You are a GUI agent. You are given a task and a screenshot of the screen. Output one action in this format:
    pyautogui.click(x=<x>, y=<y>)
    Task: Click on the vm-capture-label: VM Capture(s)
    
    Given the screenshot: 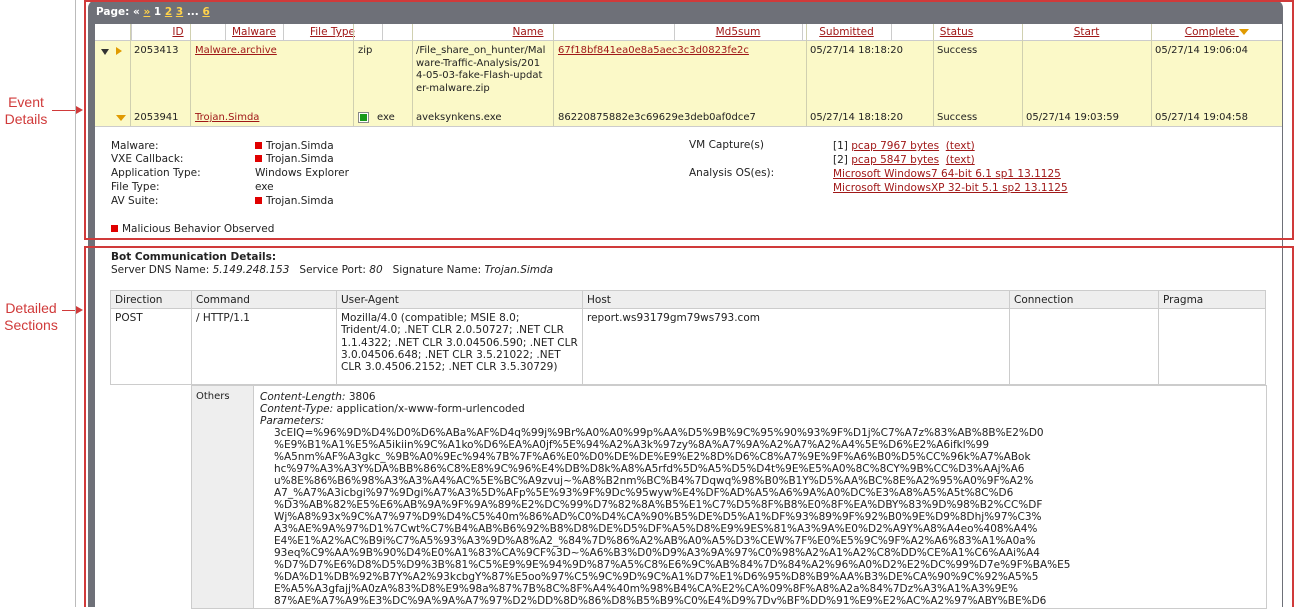 What is the action you would take?
    pyautogui.click(x=726, y=145)
    